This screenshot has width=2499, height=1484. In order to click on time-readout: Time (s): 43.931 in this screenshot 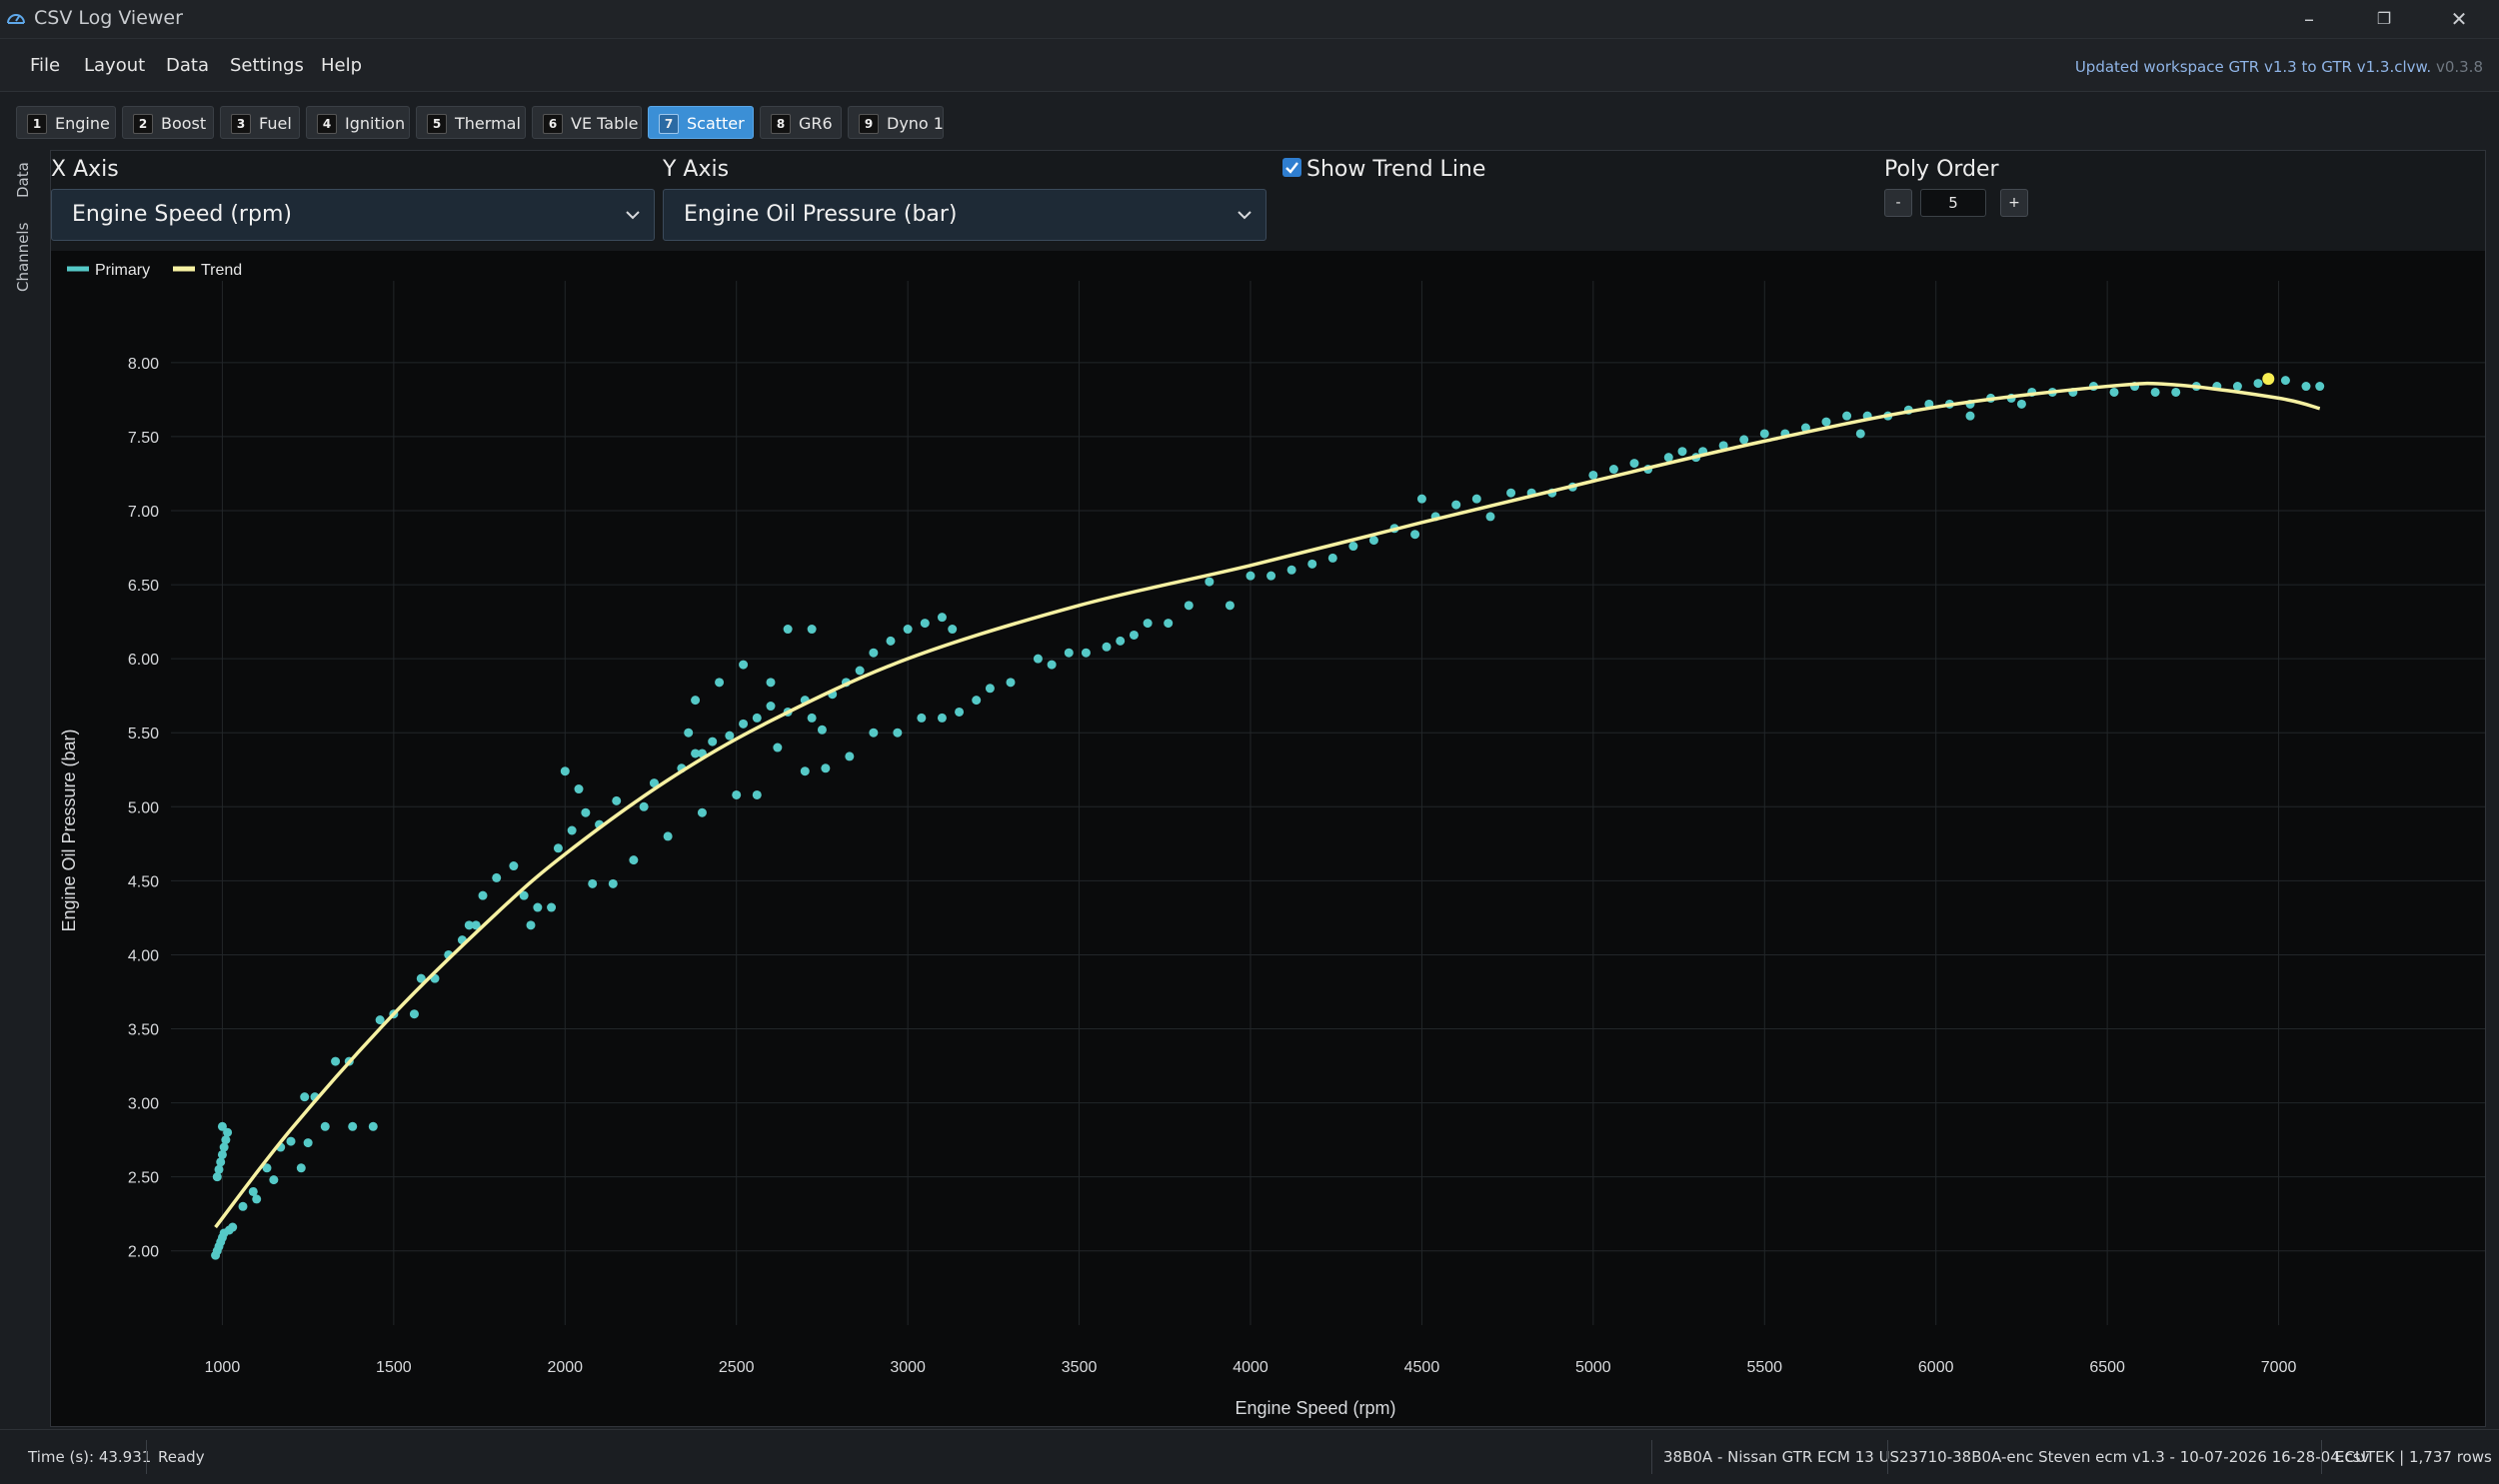, I will do `click(90, 1457)`.